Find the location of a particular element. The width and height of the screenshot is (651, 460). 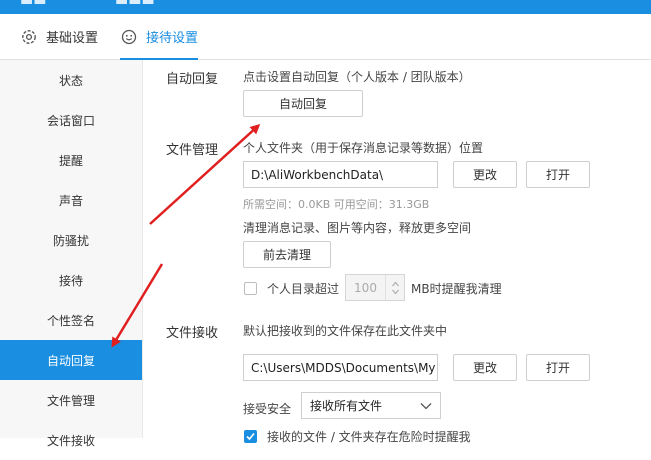

threshold-suffix-label: MB时提醒我清理 is located at coordinates (456, 289).